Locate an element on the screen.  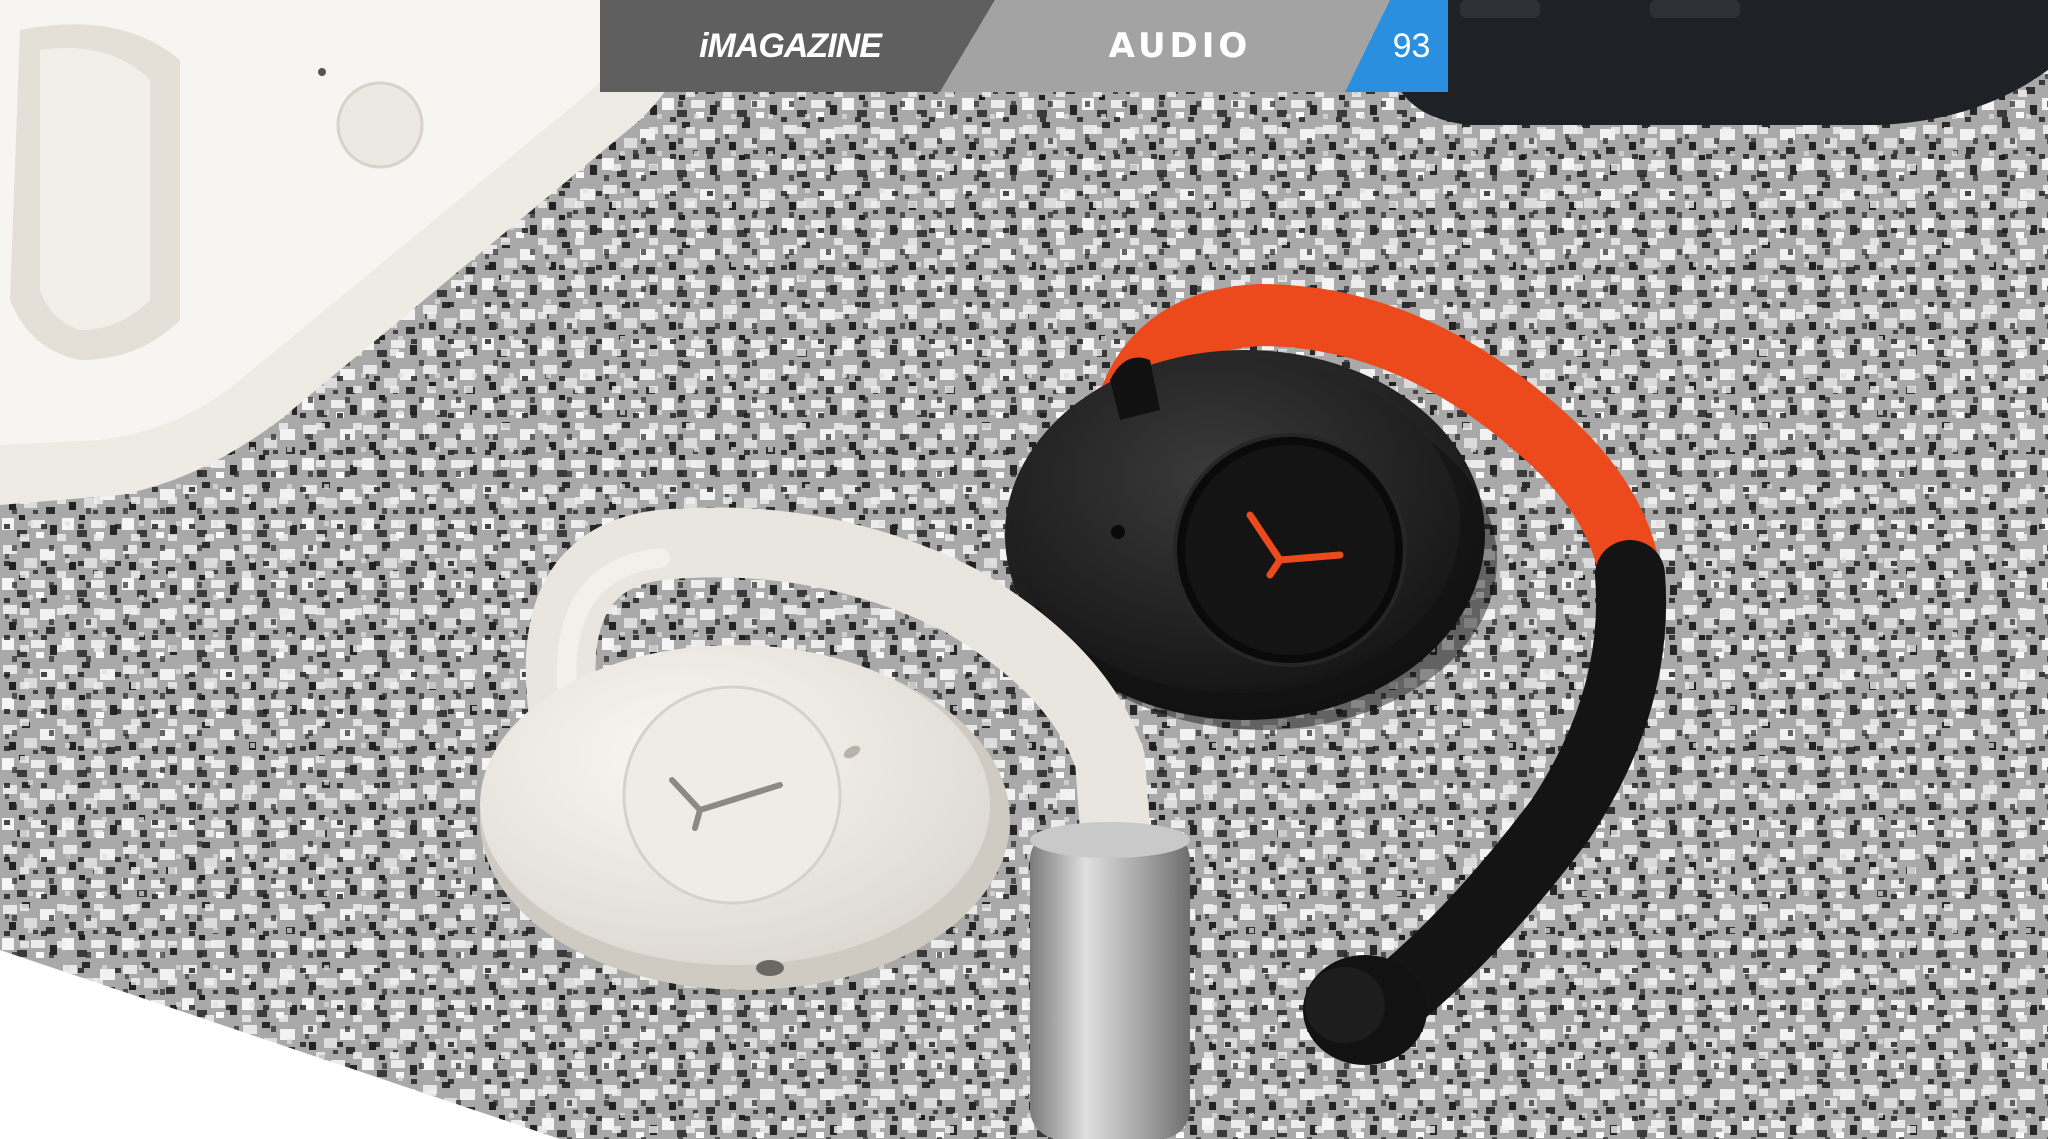
magazine-logo: iMAGAZINE is located at coordinates (790, 45).